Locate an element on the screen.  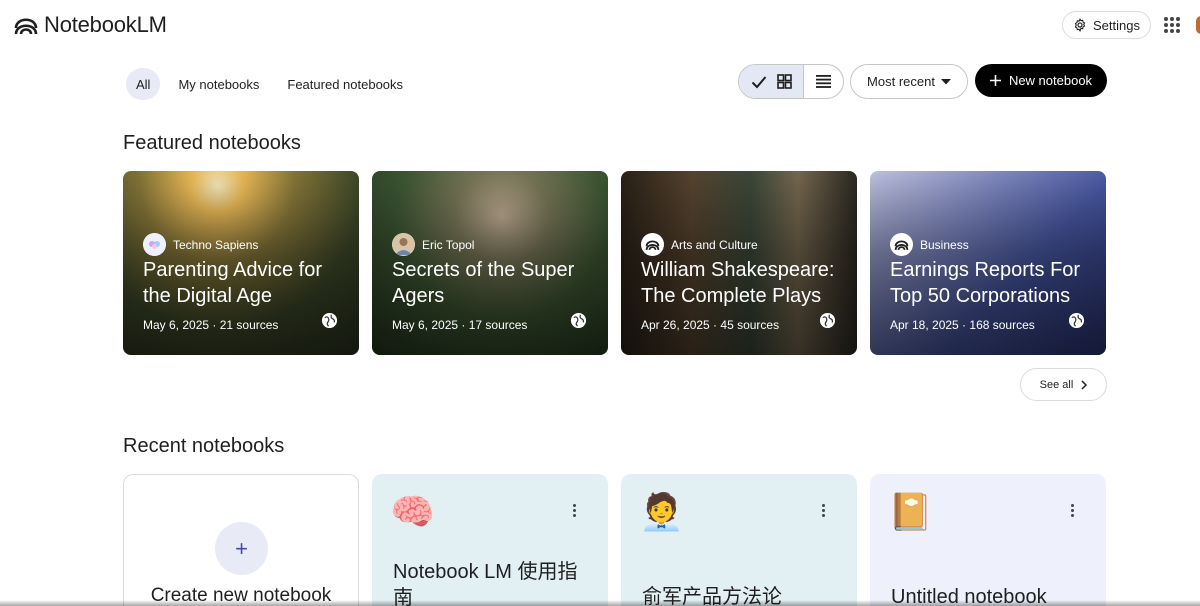
create-notebook-card: + Create new notebook is located at coordinates (241, 540).